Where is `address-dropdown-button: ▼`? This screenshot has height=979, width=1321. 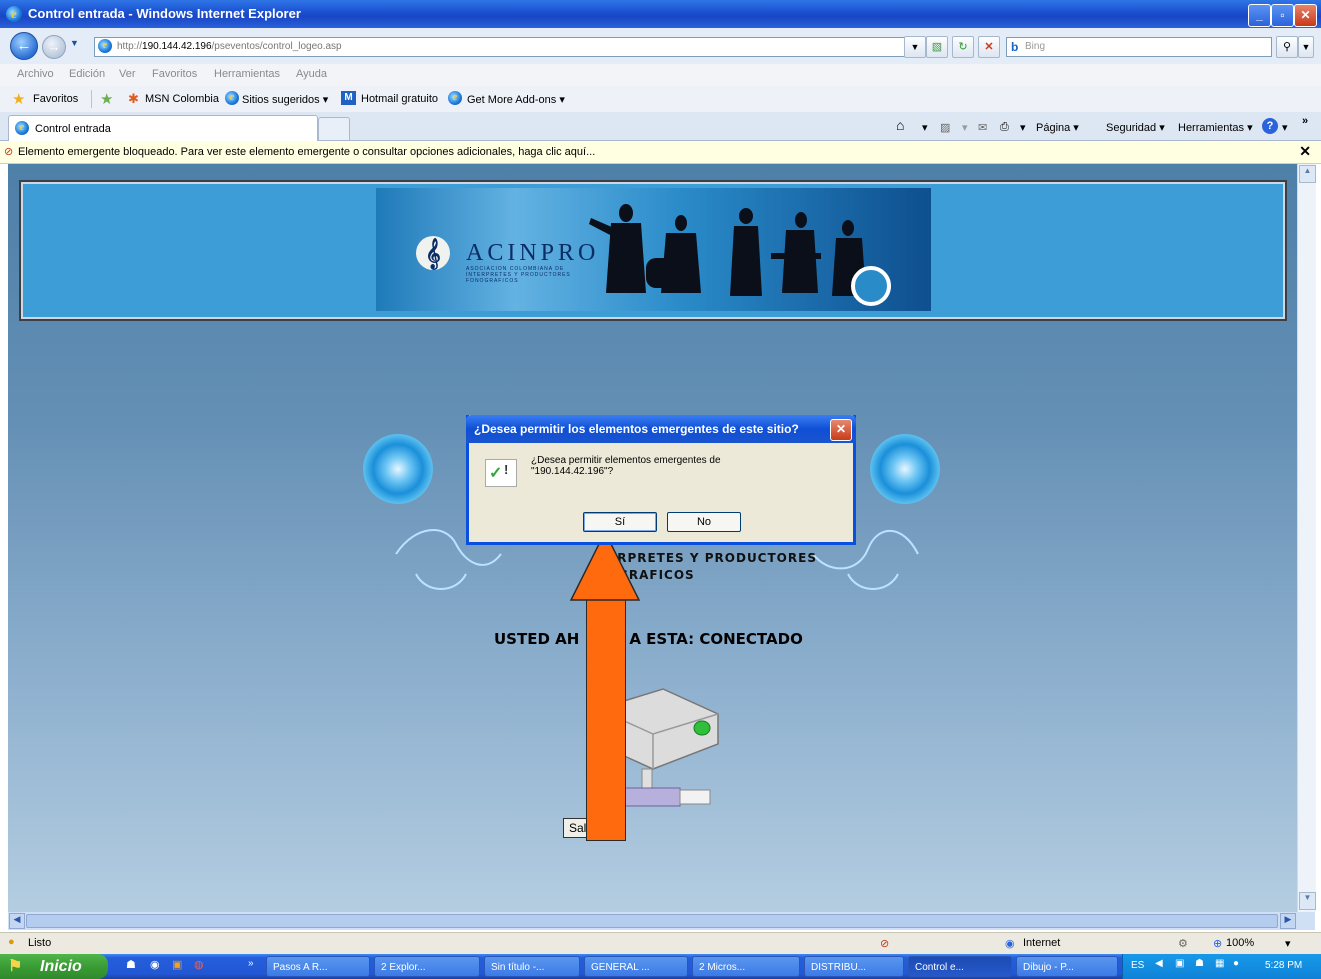 address-dropdown-button: ▼ is located at coordinates (915, 47).